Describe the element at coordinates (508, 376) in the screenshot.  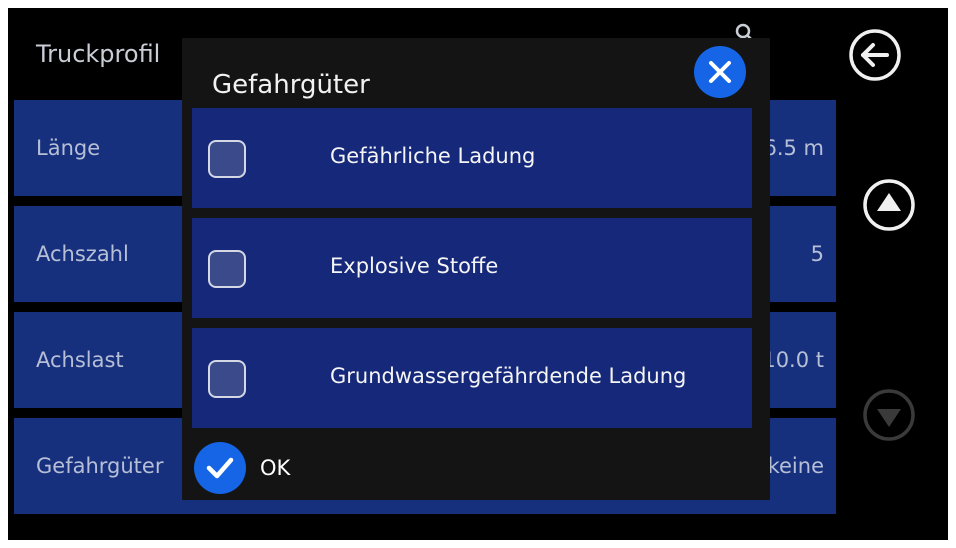
I see `option-label: Grundwassergefährdende Ladung` at that location.